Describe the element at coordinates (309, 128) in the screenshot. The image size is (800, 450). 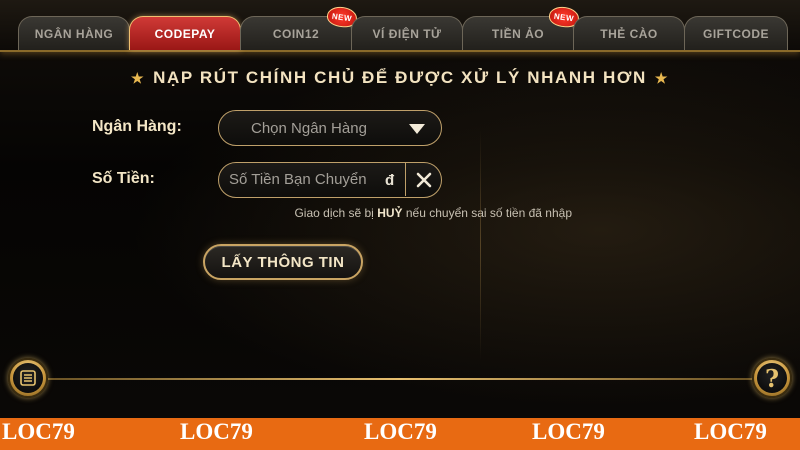
I see `bank-select-value: Chọn Ngân Hàng` at that location.